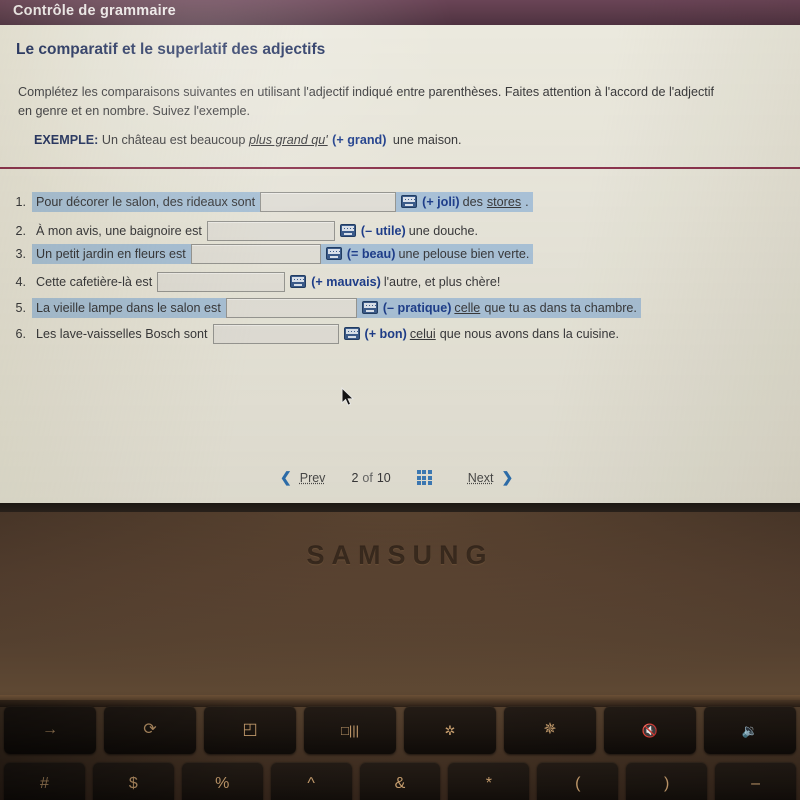 This screenshot has width=800, height=800. I want to click on key-caret: ^, so click(311, 781).